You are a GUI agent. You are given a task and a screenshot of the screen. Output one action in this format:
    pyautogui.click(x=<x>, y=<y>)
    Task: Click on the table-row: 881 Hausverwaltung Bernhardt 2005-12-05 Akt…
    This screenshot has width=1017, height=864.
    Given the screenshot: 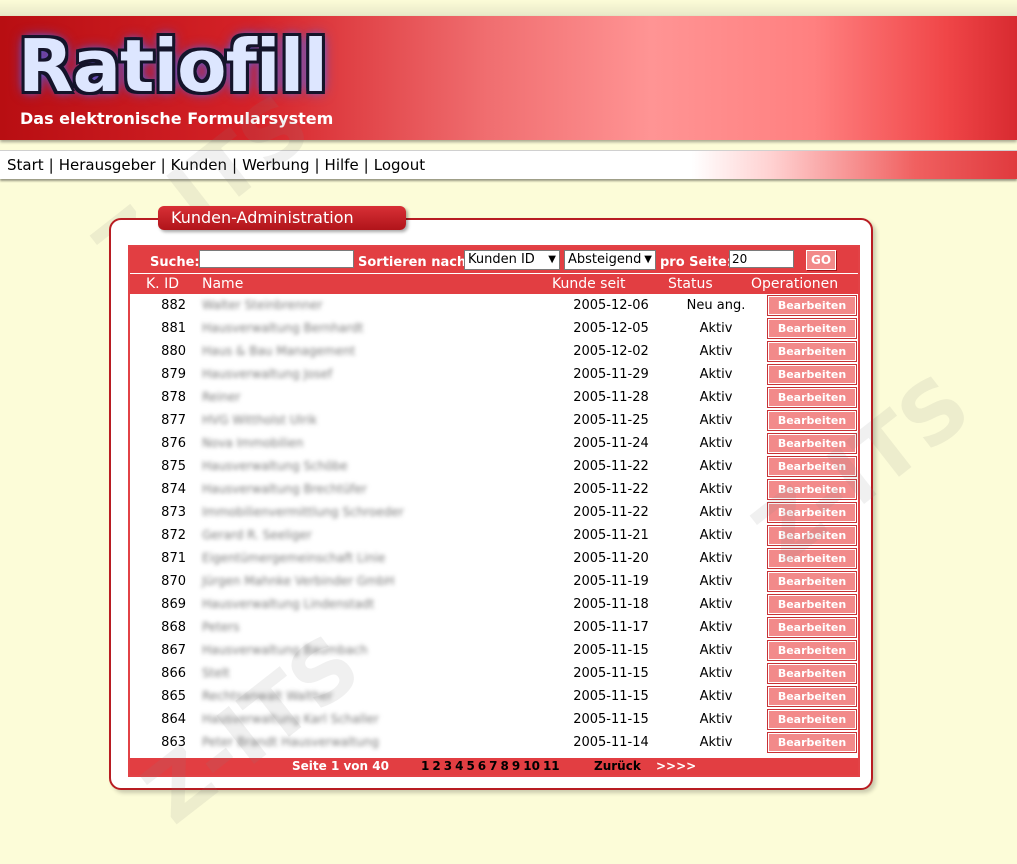 What is the action you would take?
    pyautogui.click(x=494, y=328)
    